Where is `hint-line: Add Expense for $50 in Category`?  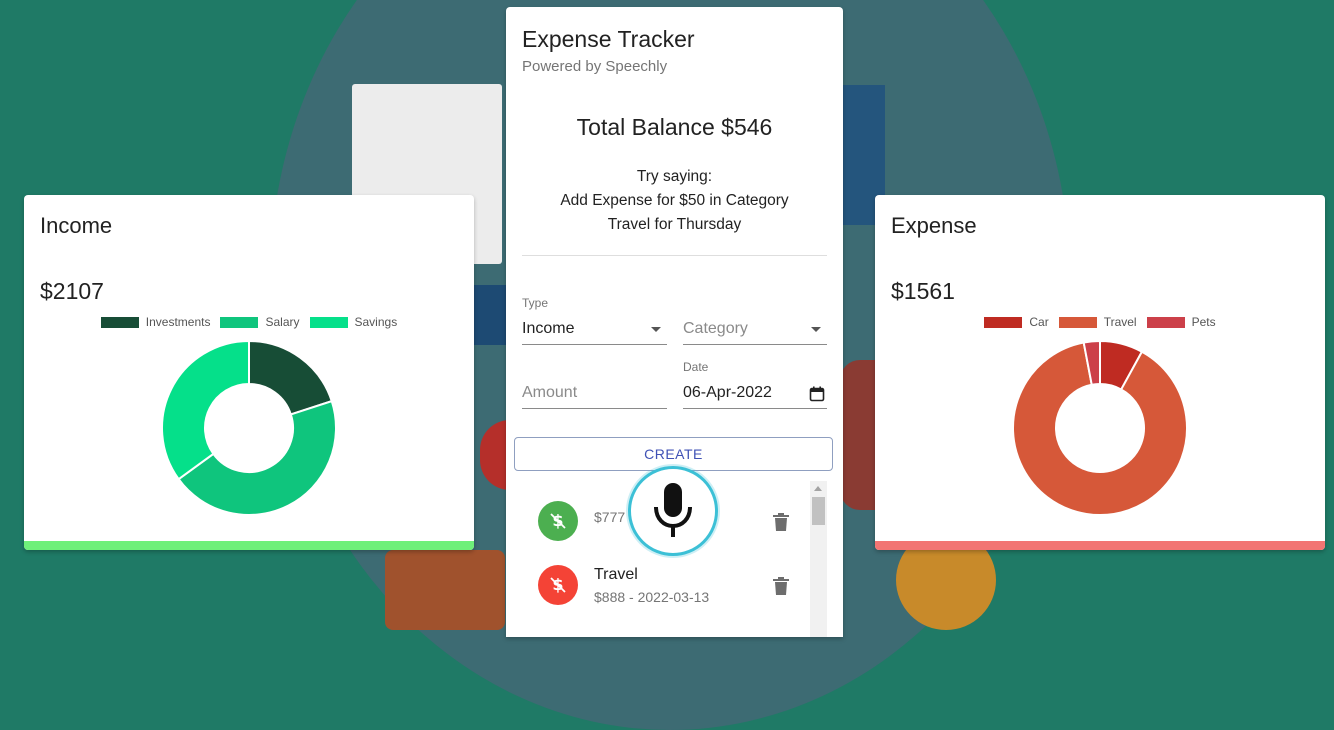
hint-line: Add Expense for $50 in Category is located at coordinates (674, 200).